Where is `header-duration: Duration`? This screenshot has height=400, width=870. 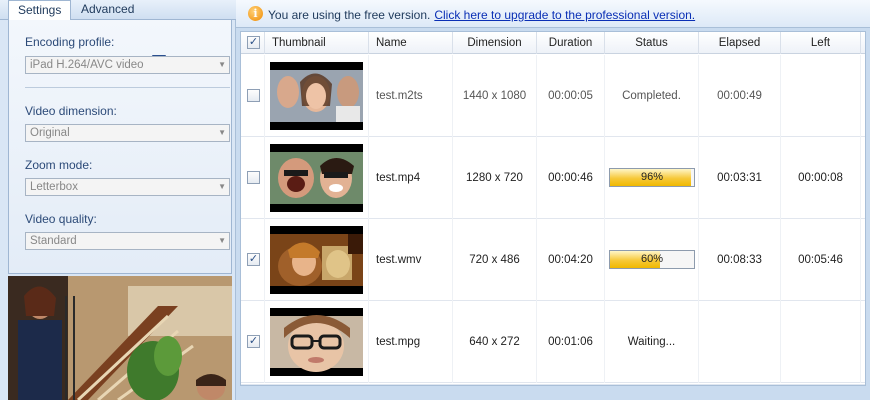
header-duration: Duration is located at coordinates (571, 43).